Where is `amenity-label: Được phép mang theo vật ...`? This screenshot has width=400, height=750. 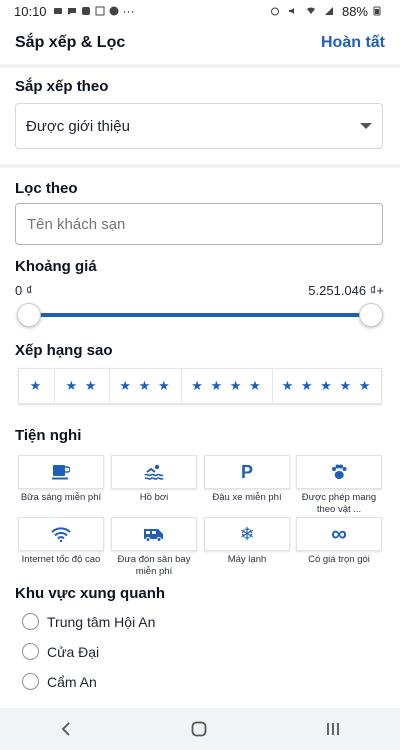 amenity-label: Được phép mang theo vật ... is located at coordinates (339, 503).